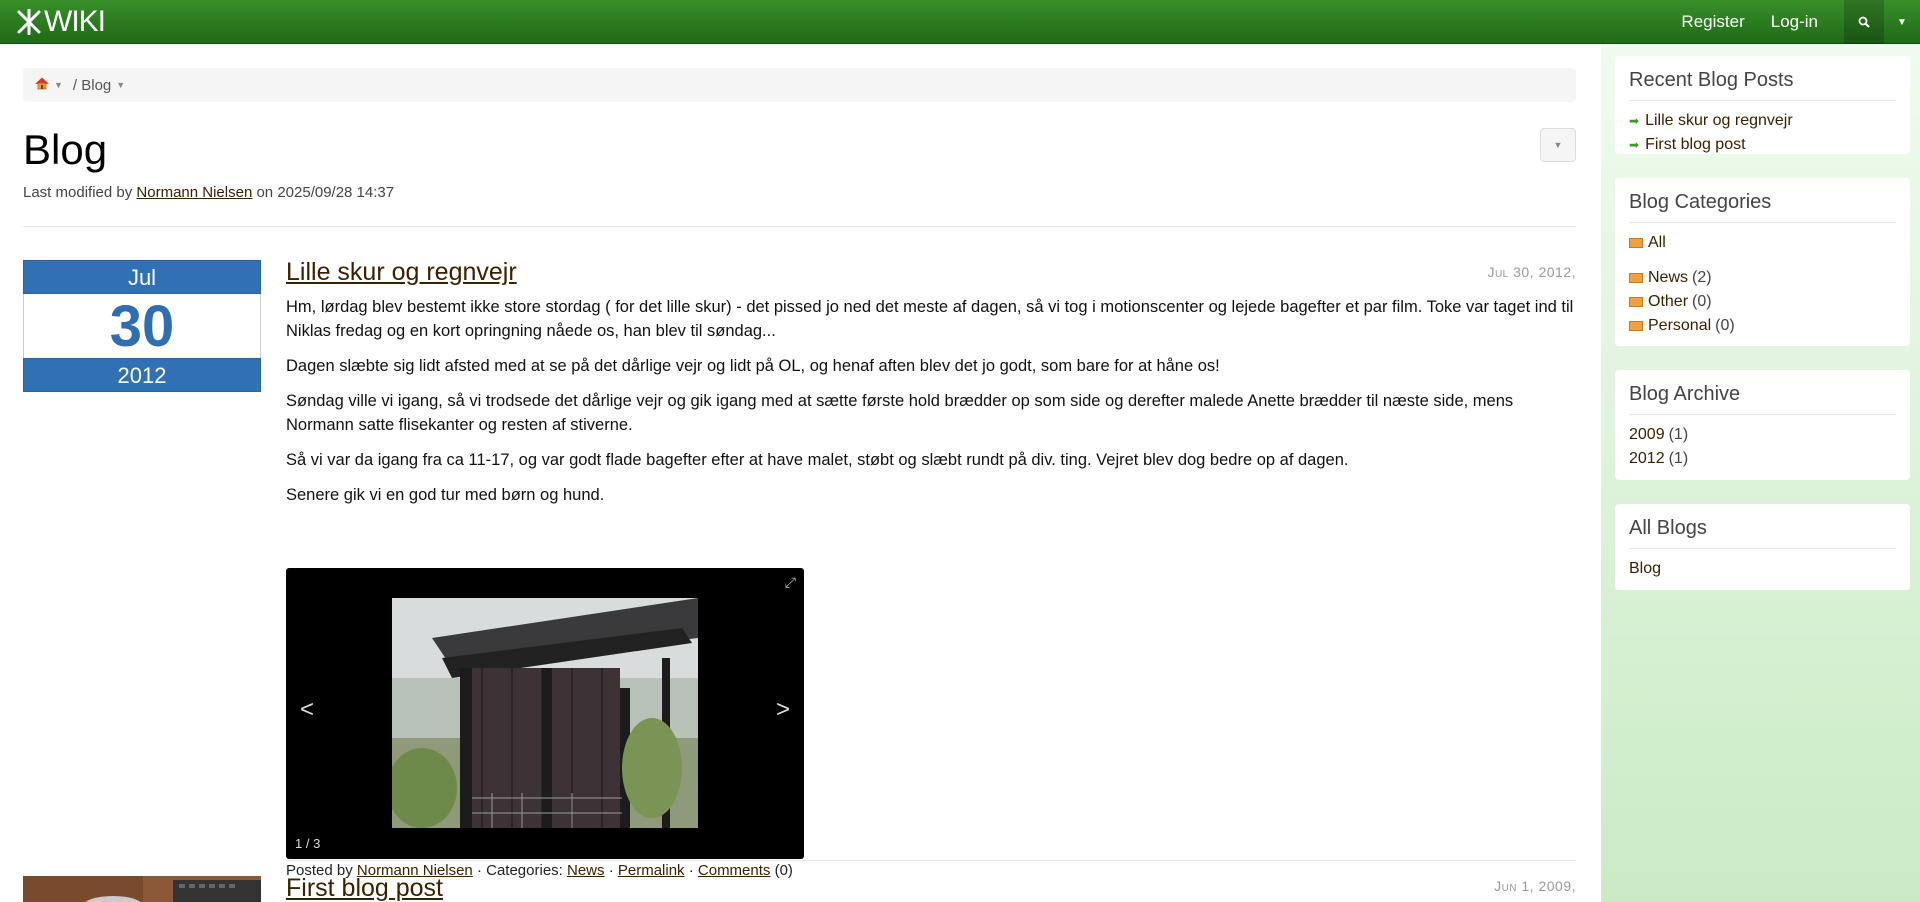 This screenshot has width=1920, height=902. What do you see at coordinates (325, 192) in the screenshot?
I see `meta-suffix: on 2025/09/28 14:37` at bounding box center [325, 192].